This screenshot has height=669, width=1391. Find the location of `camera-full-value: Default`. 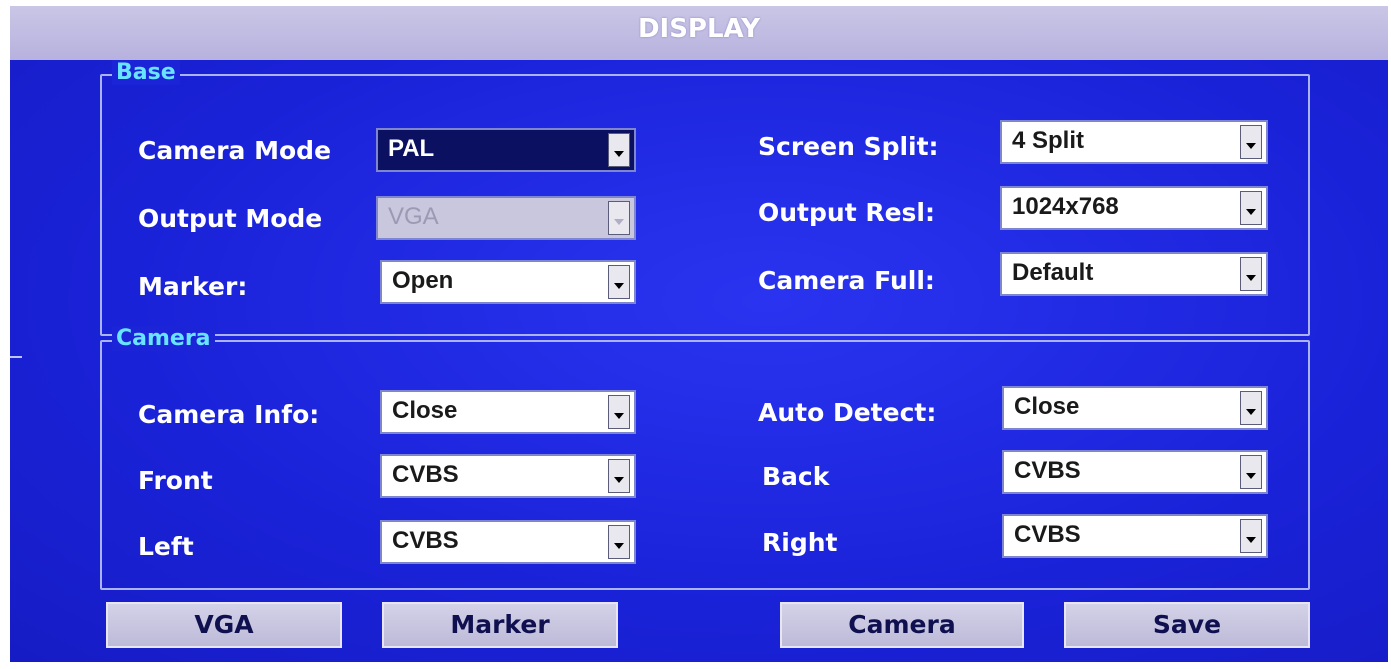

camera-full-value: Default is located at coordinates (1053, 272).